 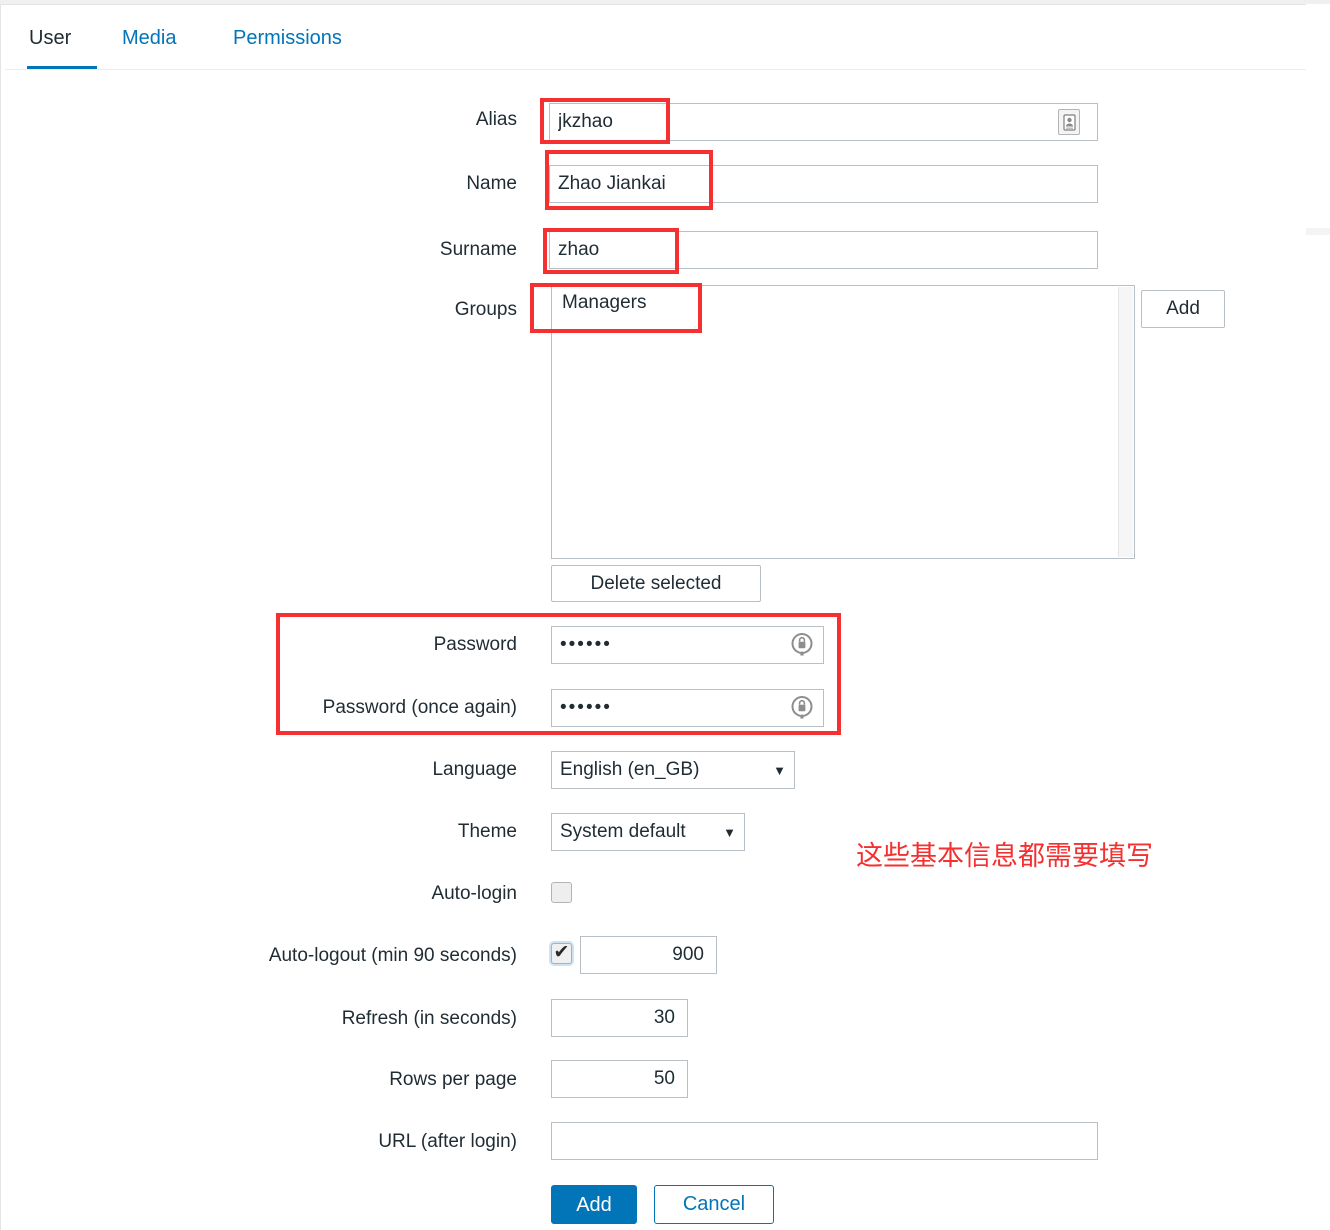 I want to click on auto-login-label: Auto-login, so click(x=474, y=893).